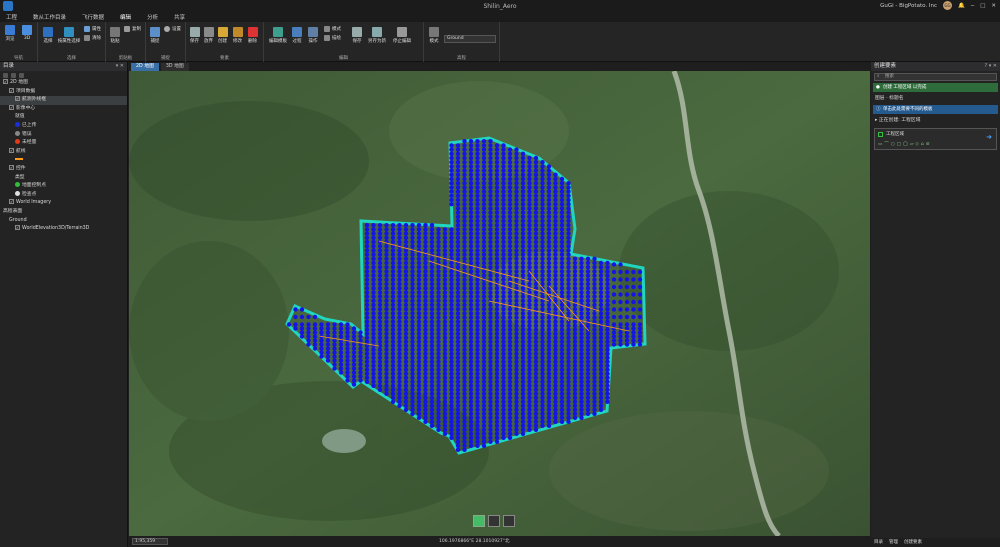 This screenshot has width=1000, height=547. Describe the element at coordinates (172, 29) in the screenshot. I see `settings-button: 设置` at that location.